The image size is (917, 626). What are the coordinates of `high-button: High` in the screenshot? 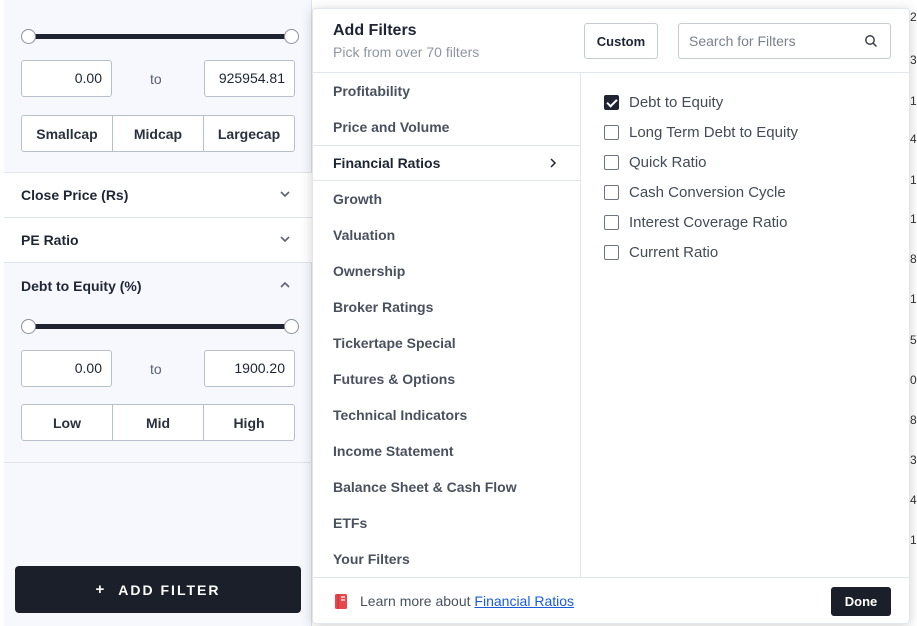 It's located at (249, 422).